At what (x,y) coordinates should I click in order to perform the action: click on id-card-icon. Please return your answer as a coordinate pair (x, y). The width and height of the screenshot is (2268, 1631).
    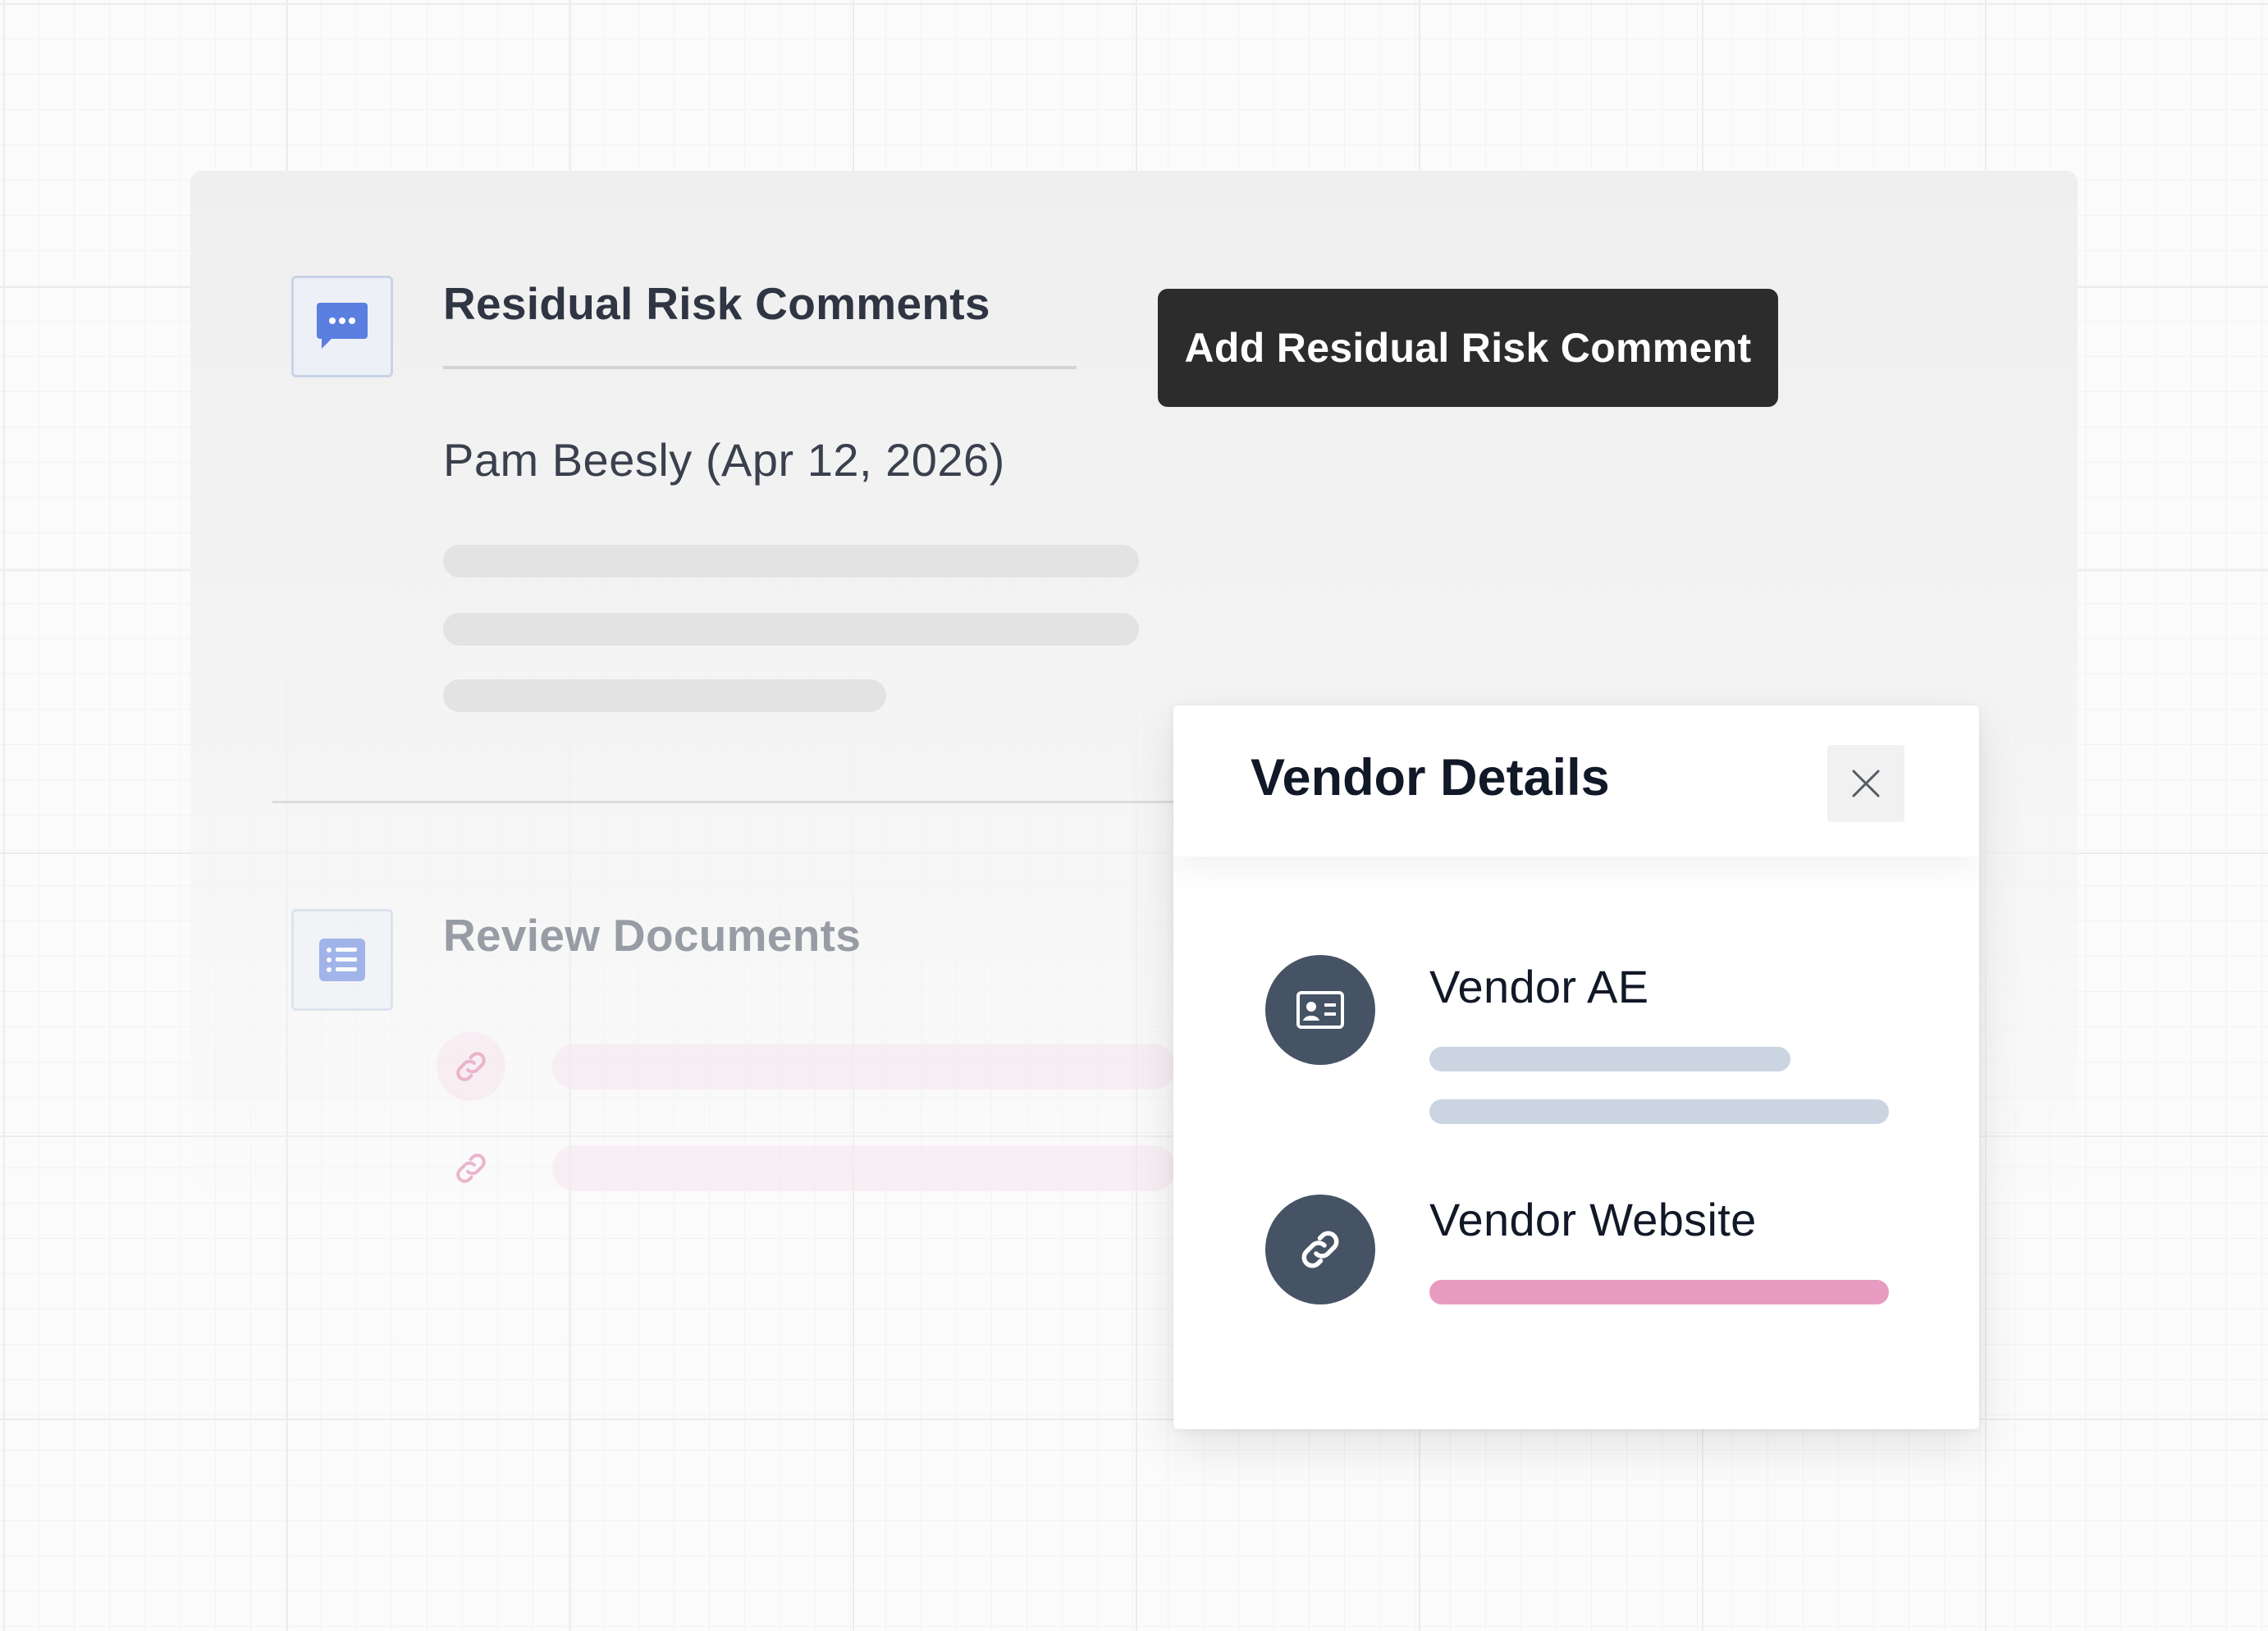
    Looking at the image, I should click on (1320, 1010).